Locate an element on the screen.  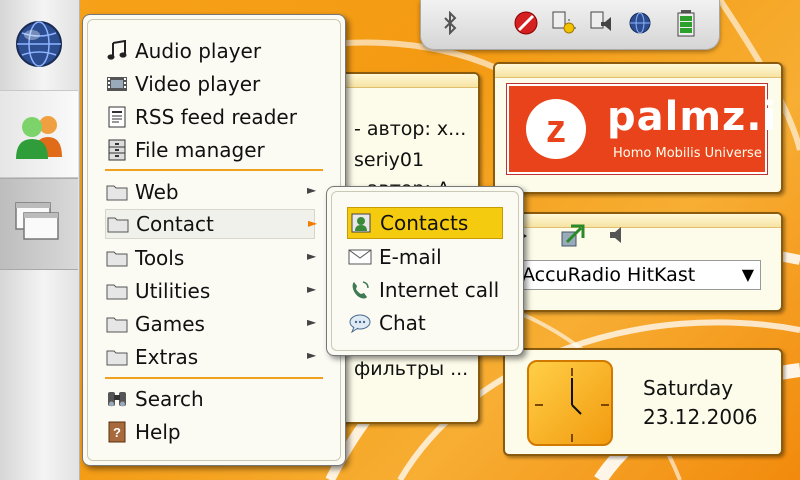
volume-icon is located at coordinates (602, 23).